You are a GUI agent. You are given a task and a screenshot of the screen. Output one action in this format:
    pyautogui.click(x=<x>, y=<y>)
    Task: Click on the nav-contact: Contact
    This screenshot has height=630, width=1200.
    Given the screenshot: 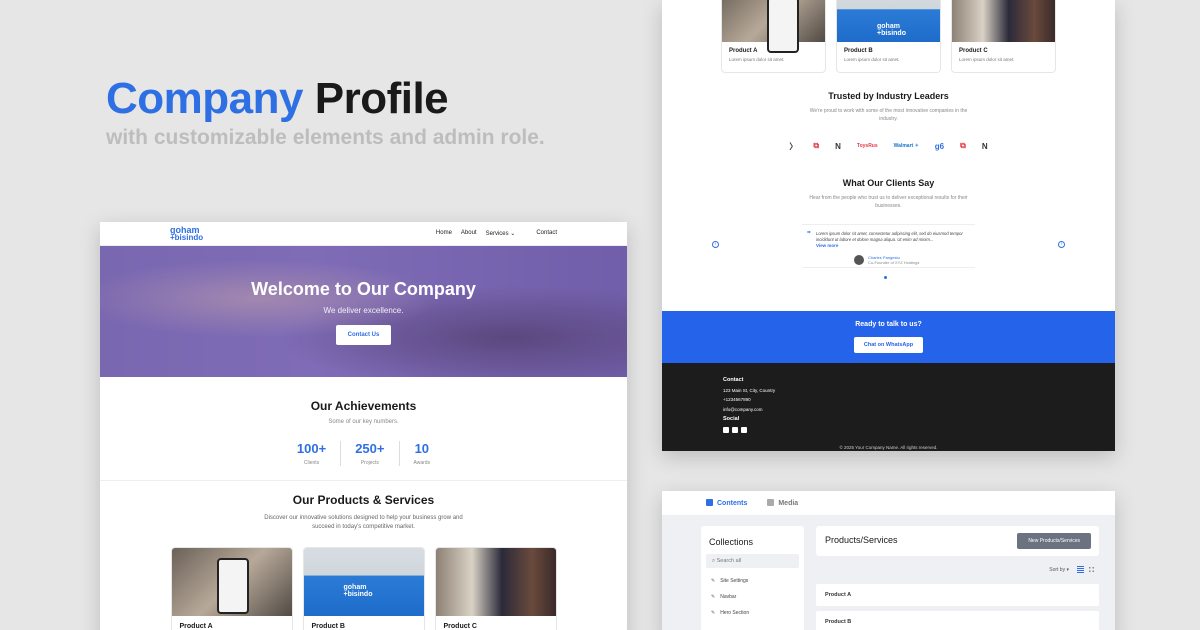 What is the action you would take?
    pyautogui.click(x=546, y=233)
    